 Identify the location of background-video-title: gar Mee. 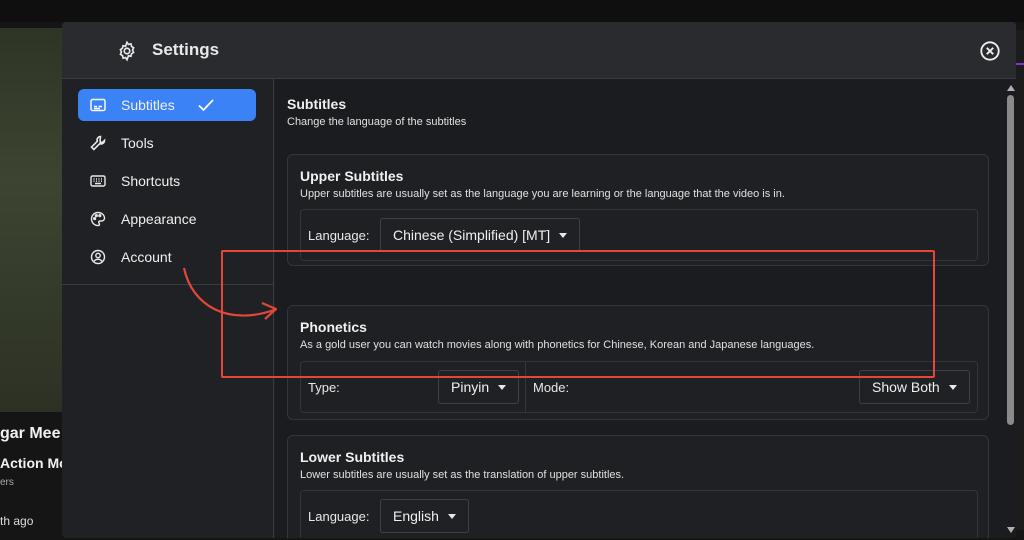
(30, 433).